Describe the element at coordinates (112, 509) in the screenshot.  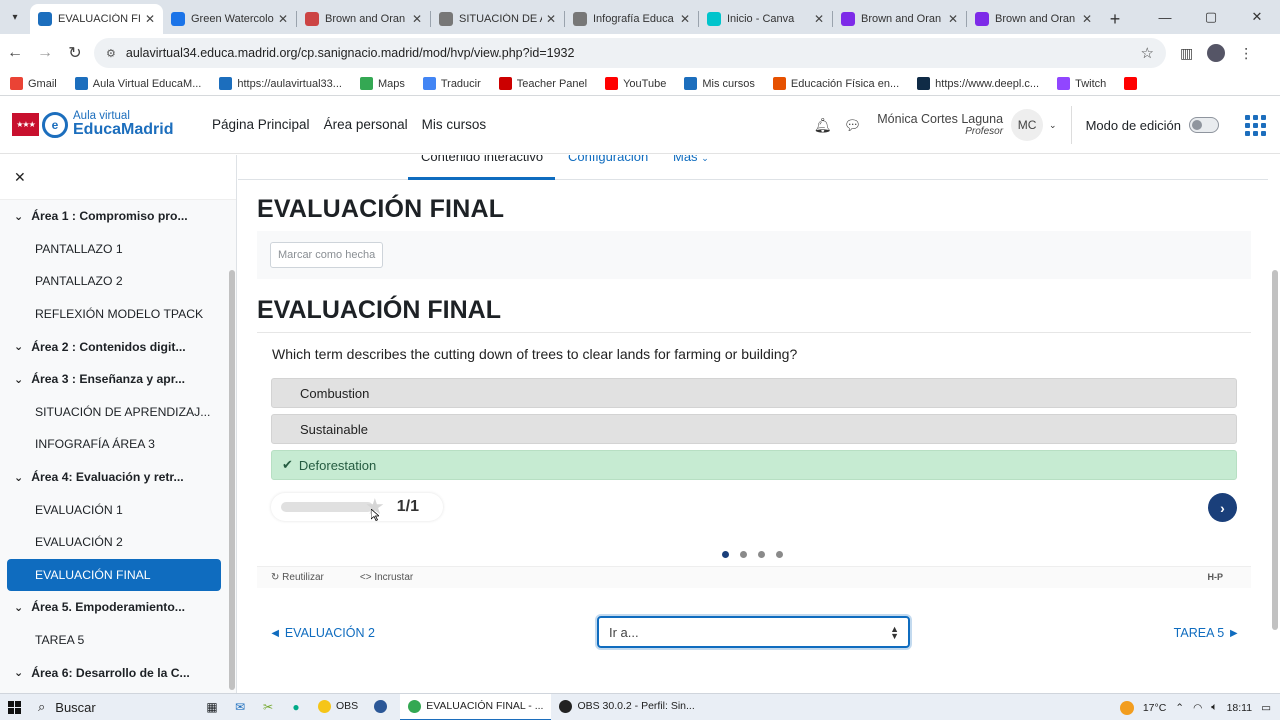
I see `course-activity: EVALUACIÓN 1` at that location.